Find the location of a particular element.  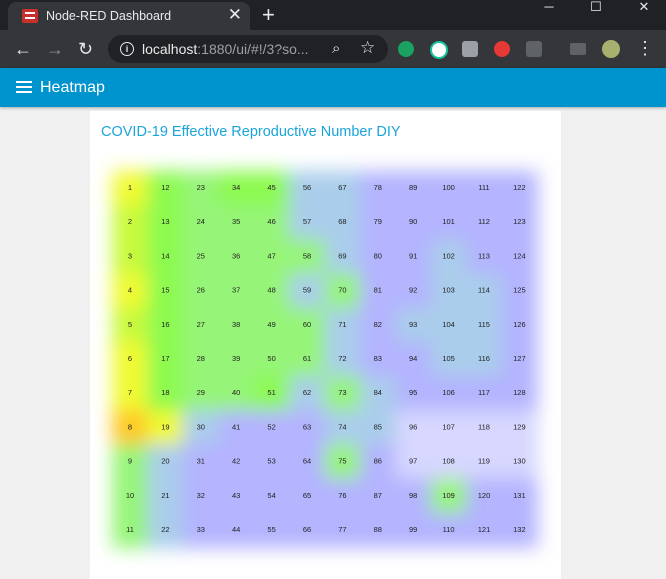

heatmap-cell-label: 123 is located at coordinates (519, 221).